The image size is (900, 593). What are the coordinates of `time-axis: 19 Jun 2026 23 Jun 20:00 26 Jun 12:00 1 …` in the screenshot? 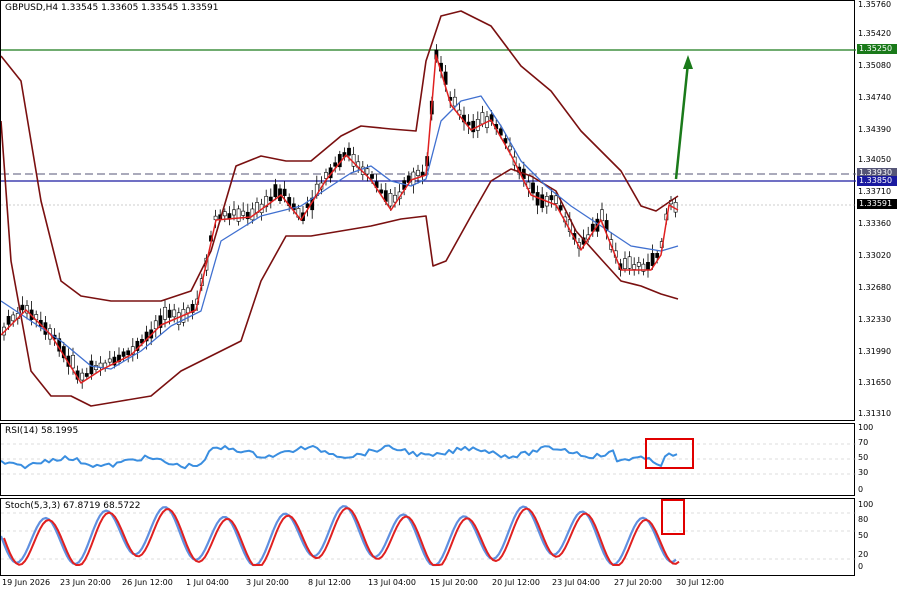 It's located at (427, 585).